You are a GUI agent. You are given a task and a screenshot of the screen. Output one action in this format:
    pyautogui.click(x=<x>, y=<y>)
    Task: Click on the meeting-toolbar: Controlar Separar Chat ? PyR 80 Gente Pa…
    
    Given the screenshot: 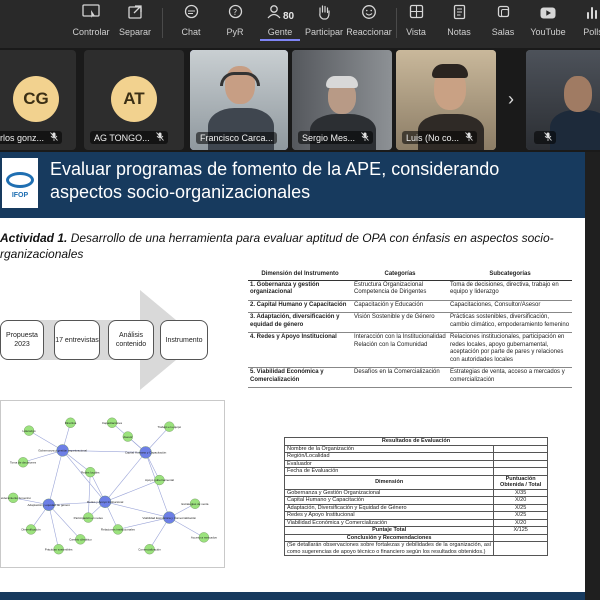 What is the action you would take?
    pyautogui.click(x=300, y=24)
    